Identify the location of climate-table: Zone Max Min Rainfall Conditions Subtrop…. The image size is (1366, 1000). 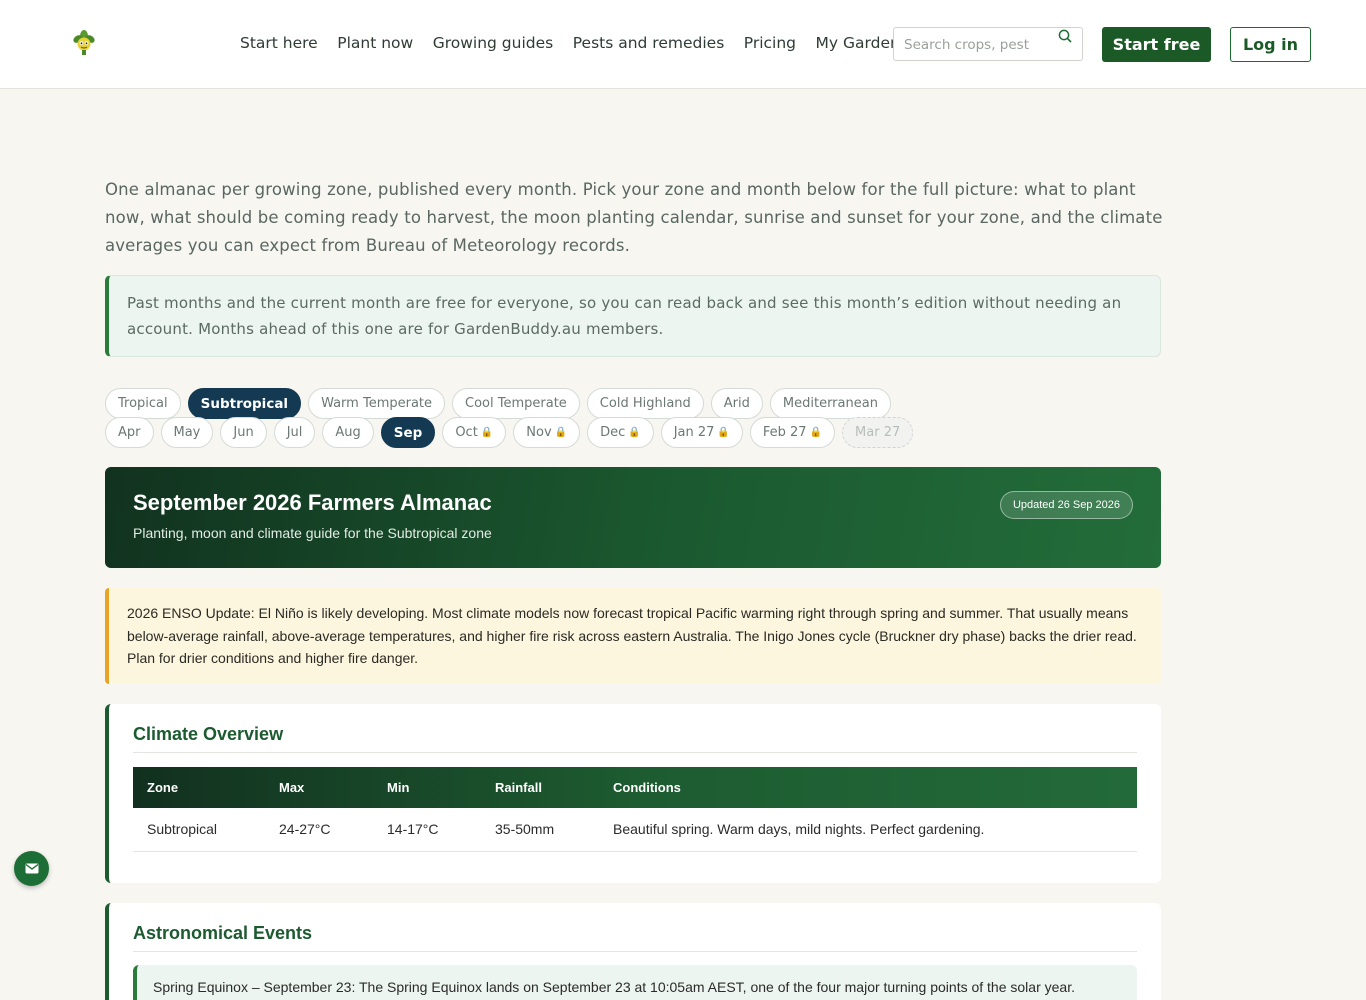
(635, 809).